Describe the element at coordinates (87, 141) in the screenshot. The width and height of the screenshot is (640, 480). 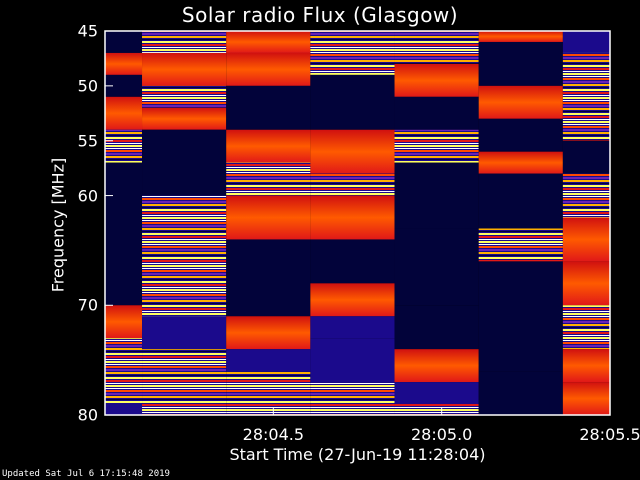
I see `y-tick-label: 55` at that location.